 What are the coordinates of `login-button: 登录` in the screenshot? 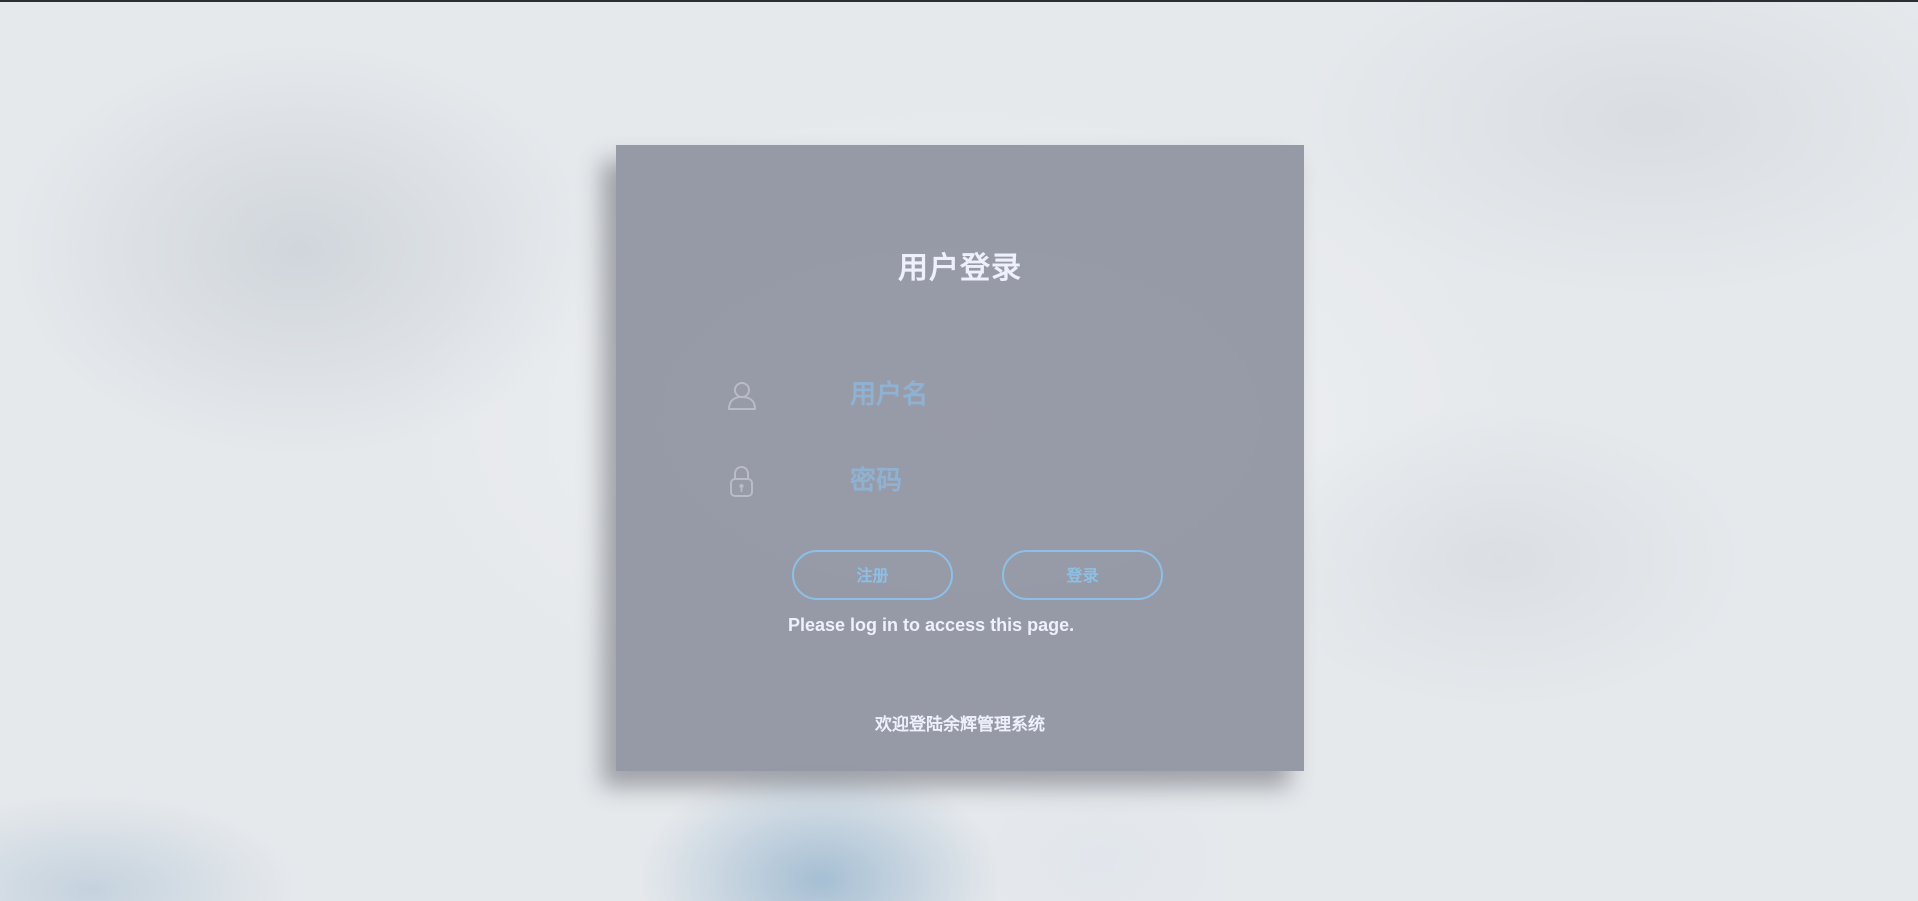 It's located at (1082, 575).